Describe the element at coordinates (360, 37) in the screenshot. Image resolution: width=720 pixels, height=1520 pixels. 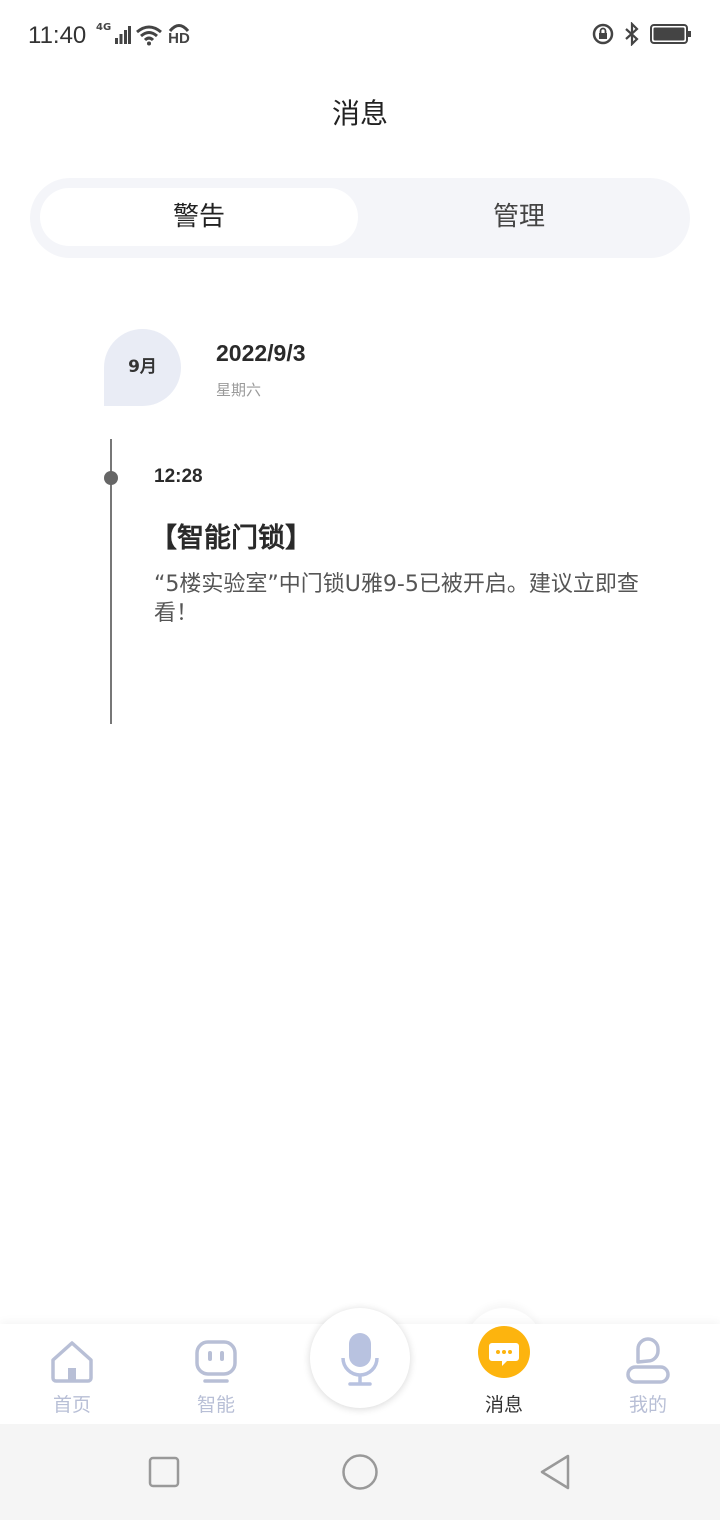
I see `status-bar: 11:40 4G HD` at that location.